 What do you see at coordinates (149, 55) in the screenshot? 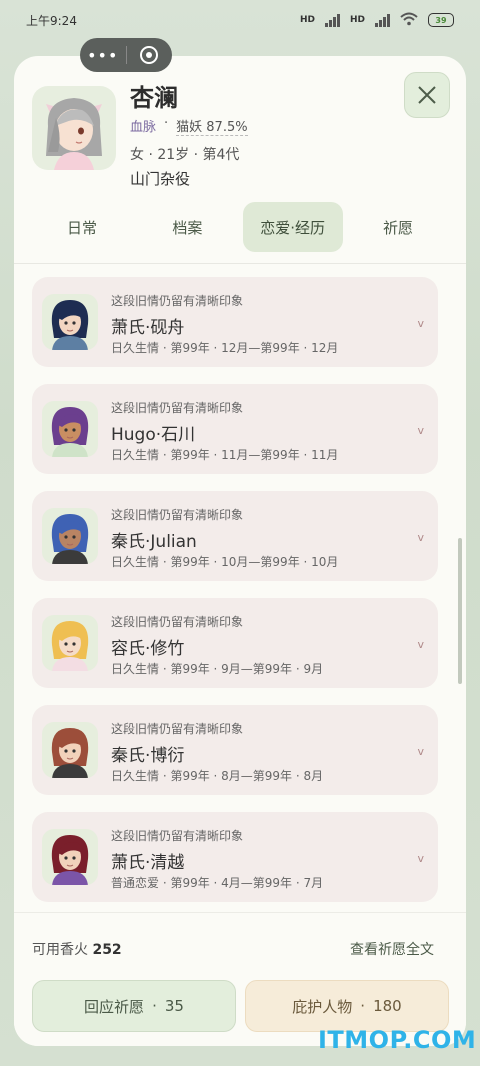
I see `exit-target-icon` at bounding box center [149, 55].